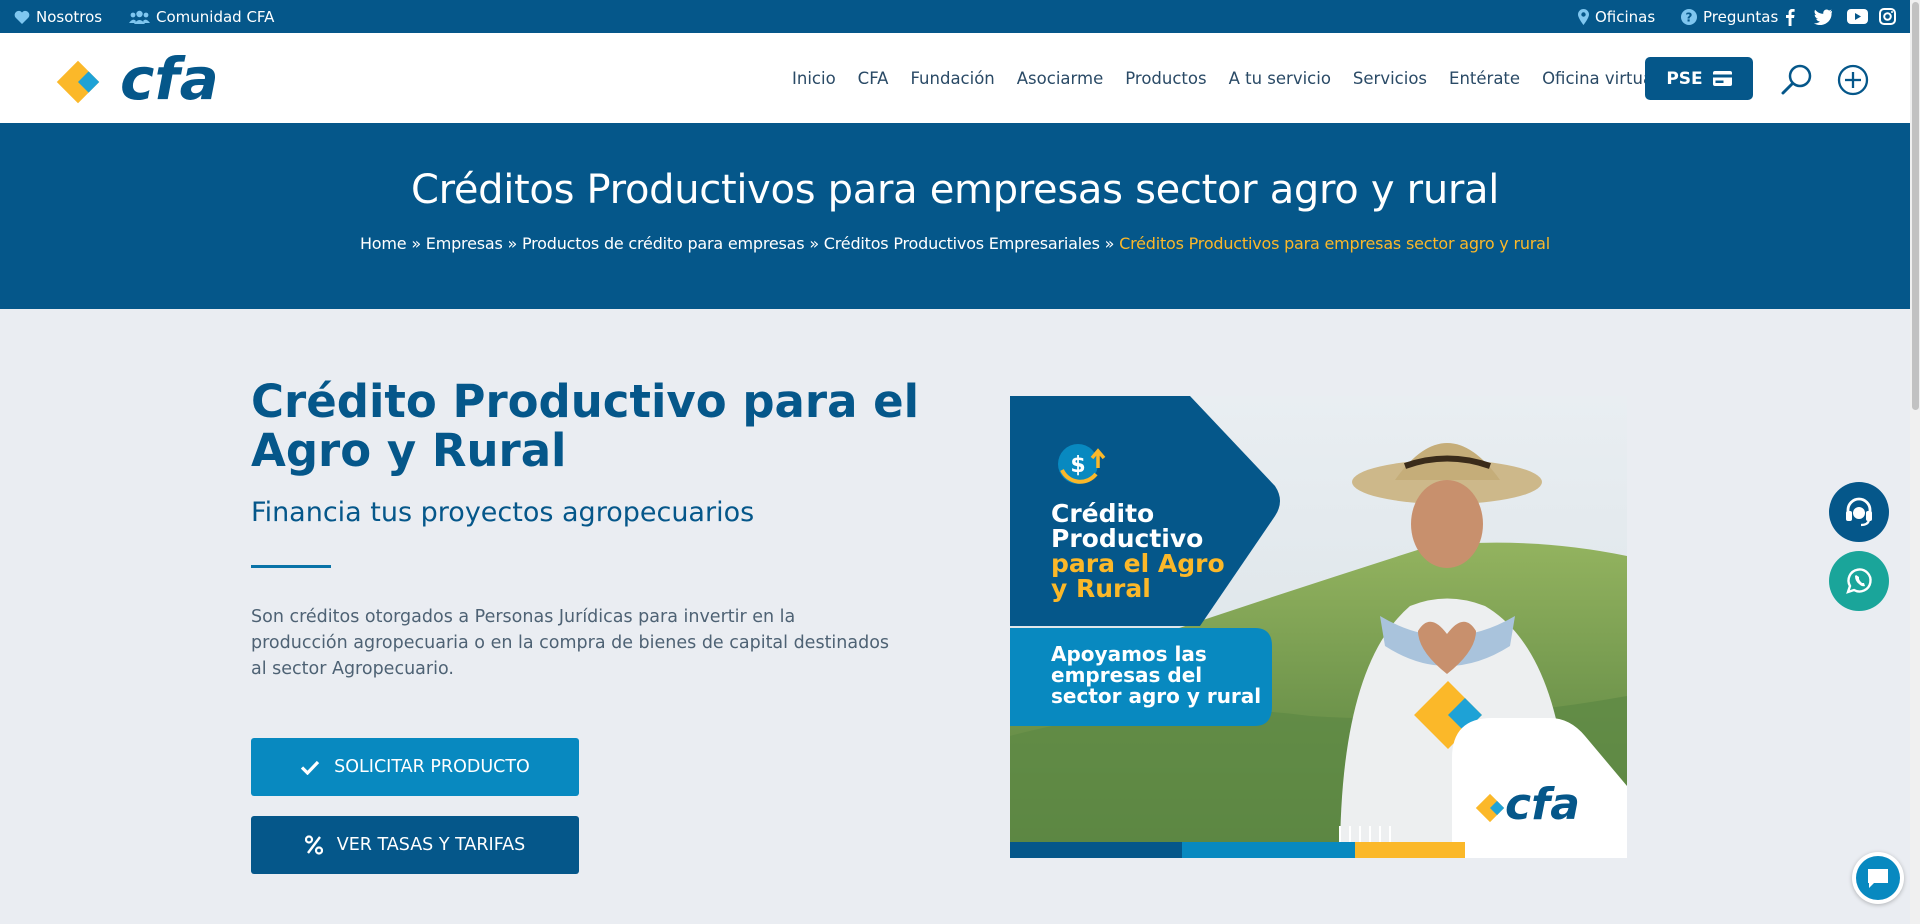 This screenshot has height=924, width=1920. What do you see at coordinates (1722, 78) in the screenshot?
I see `credit-card-icon` at bounding box center [1722, 78].